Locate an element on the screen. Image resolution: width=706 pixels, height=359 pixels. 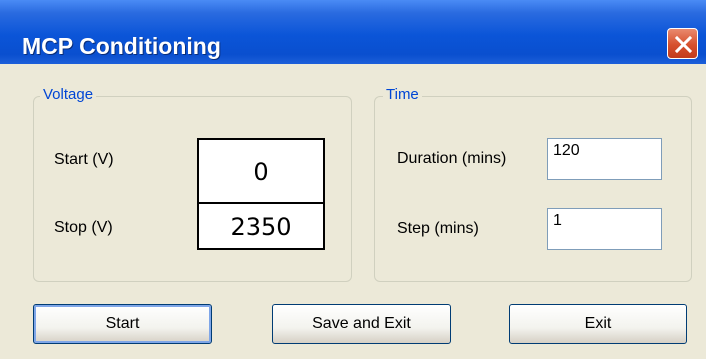
duration-label: Duration (mins) is located at coordinates (452, 158).